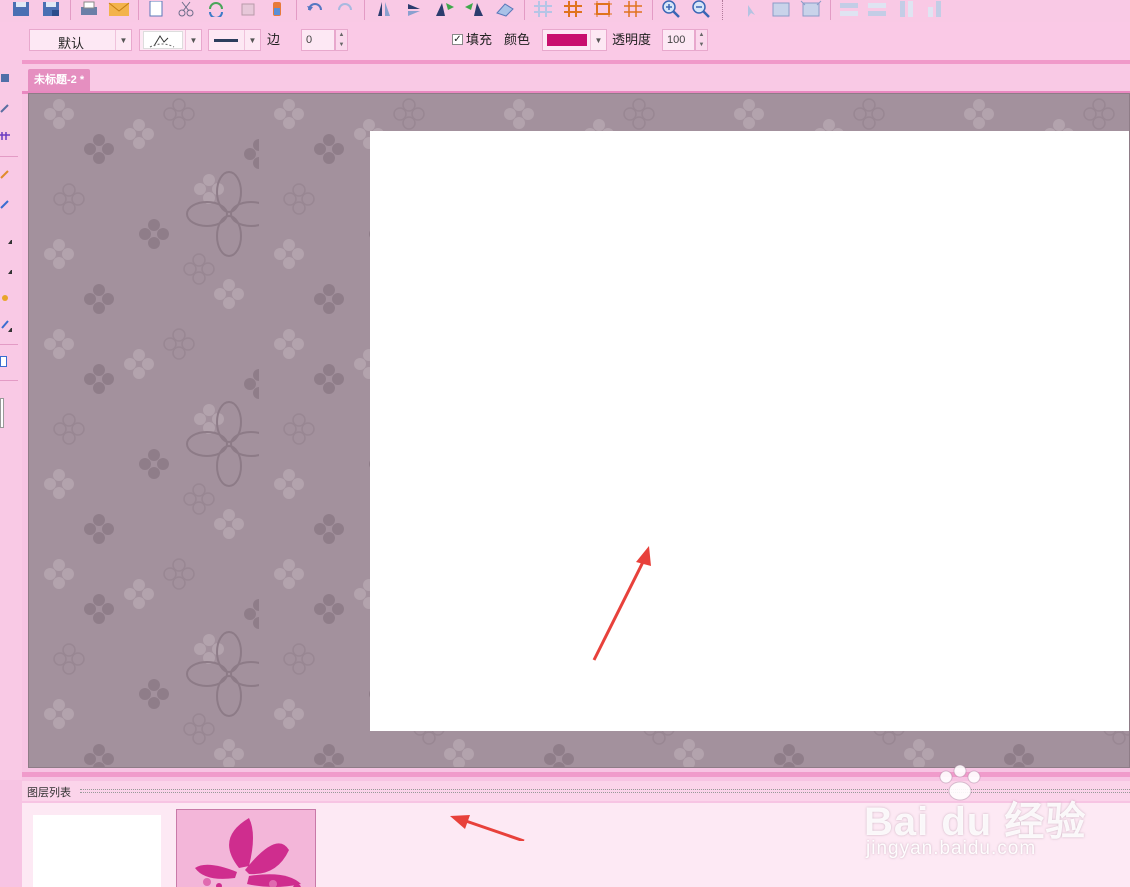 The width and height of the screenshot is (1130, 887). I want to click on transform-tool-icon, so click(5, 135).